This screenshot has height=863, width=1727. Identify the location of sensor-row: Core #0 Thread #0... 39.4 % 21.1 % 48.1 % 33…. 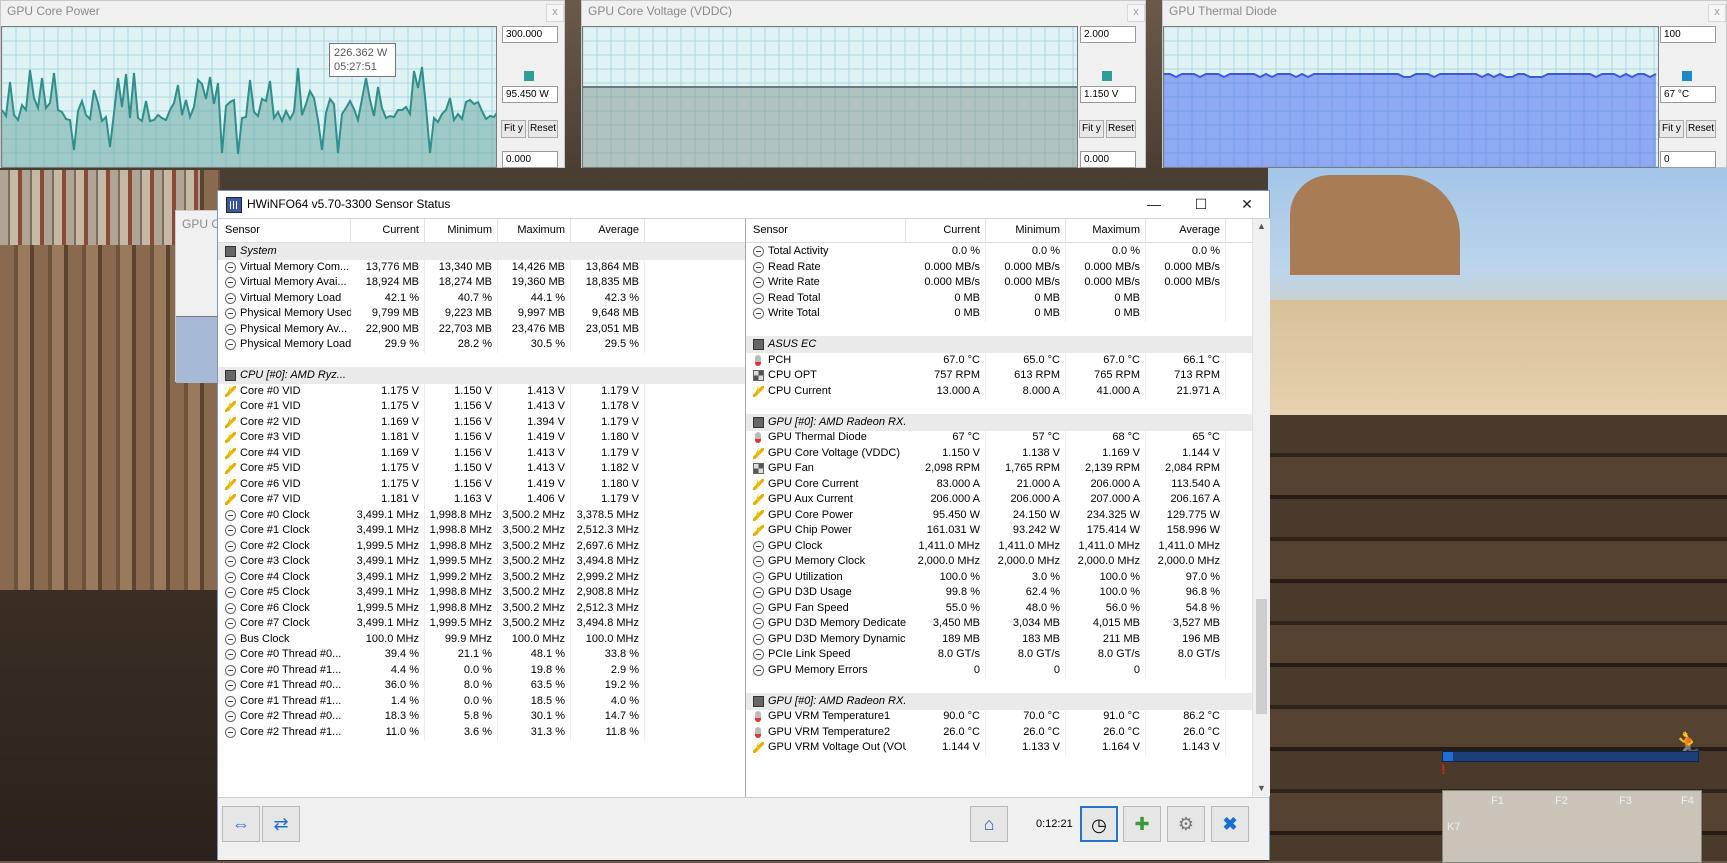
(481, 654).